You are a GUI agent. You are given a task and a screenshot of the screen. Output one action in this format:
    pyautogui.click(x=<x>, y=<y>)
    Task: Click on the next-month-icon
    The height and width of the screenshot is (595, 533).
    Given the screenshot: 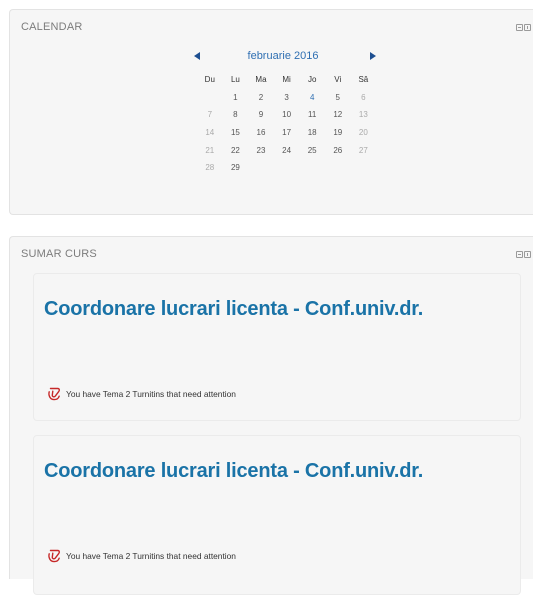 What is the action you would take?
    pyautogui.click(x=373, y=56)
    